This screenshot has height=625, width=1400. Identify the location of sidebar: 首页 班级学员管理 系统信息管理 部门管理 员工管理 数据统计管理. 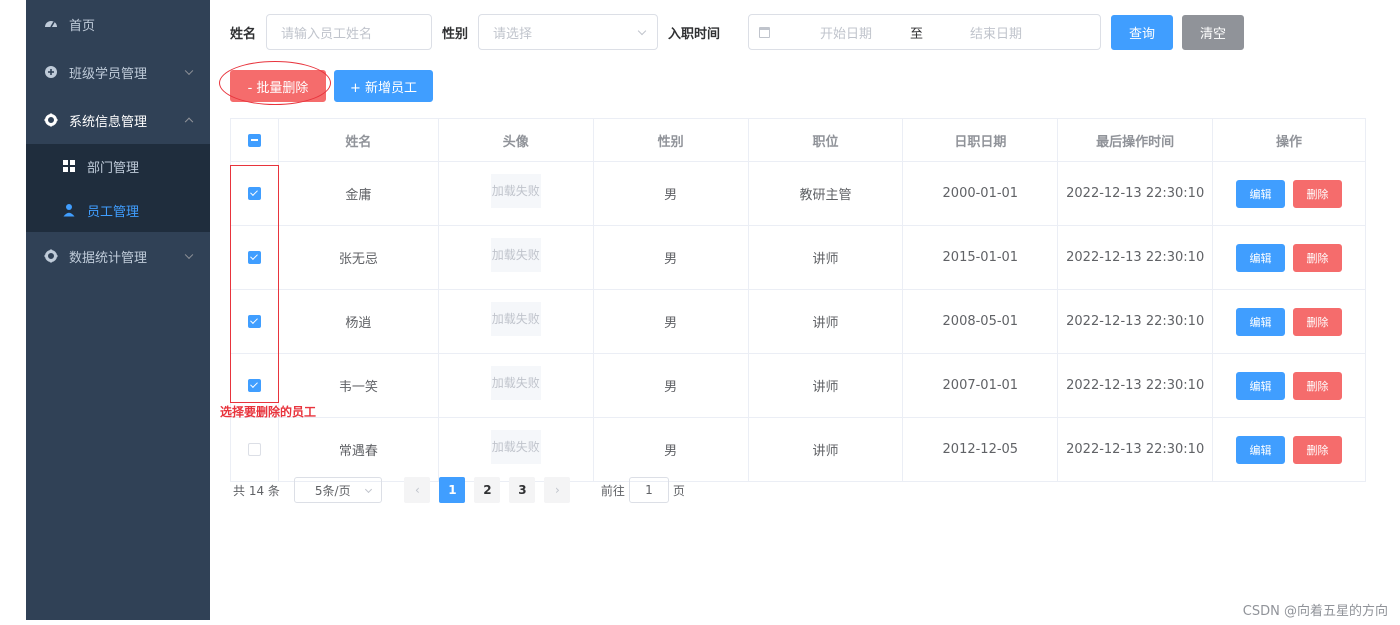
(118, 310).